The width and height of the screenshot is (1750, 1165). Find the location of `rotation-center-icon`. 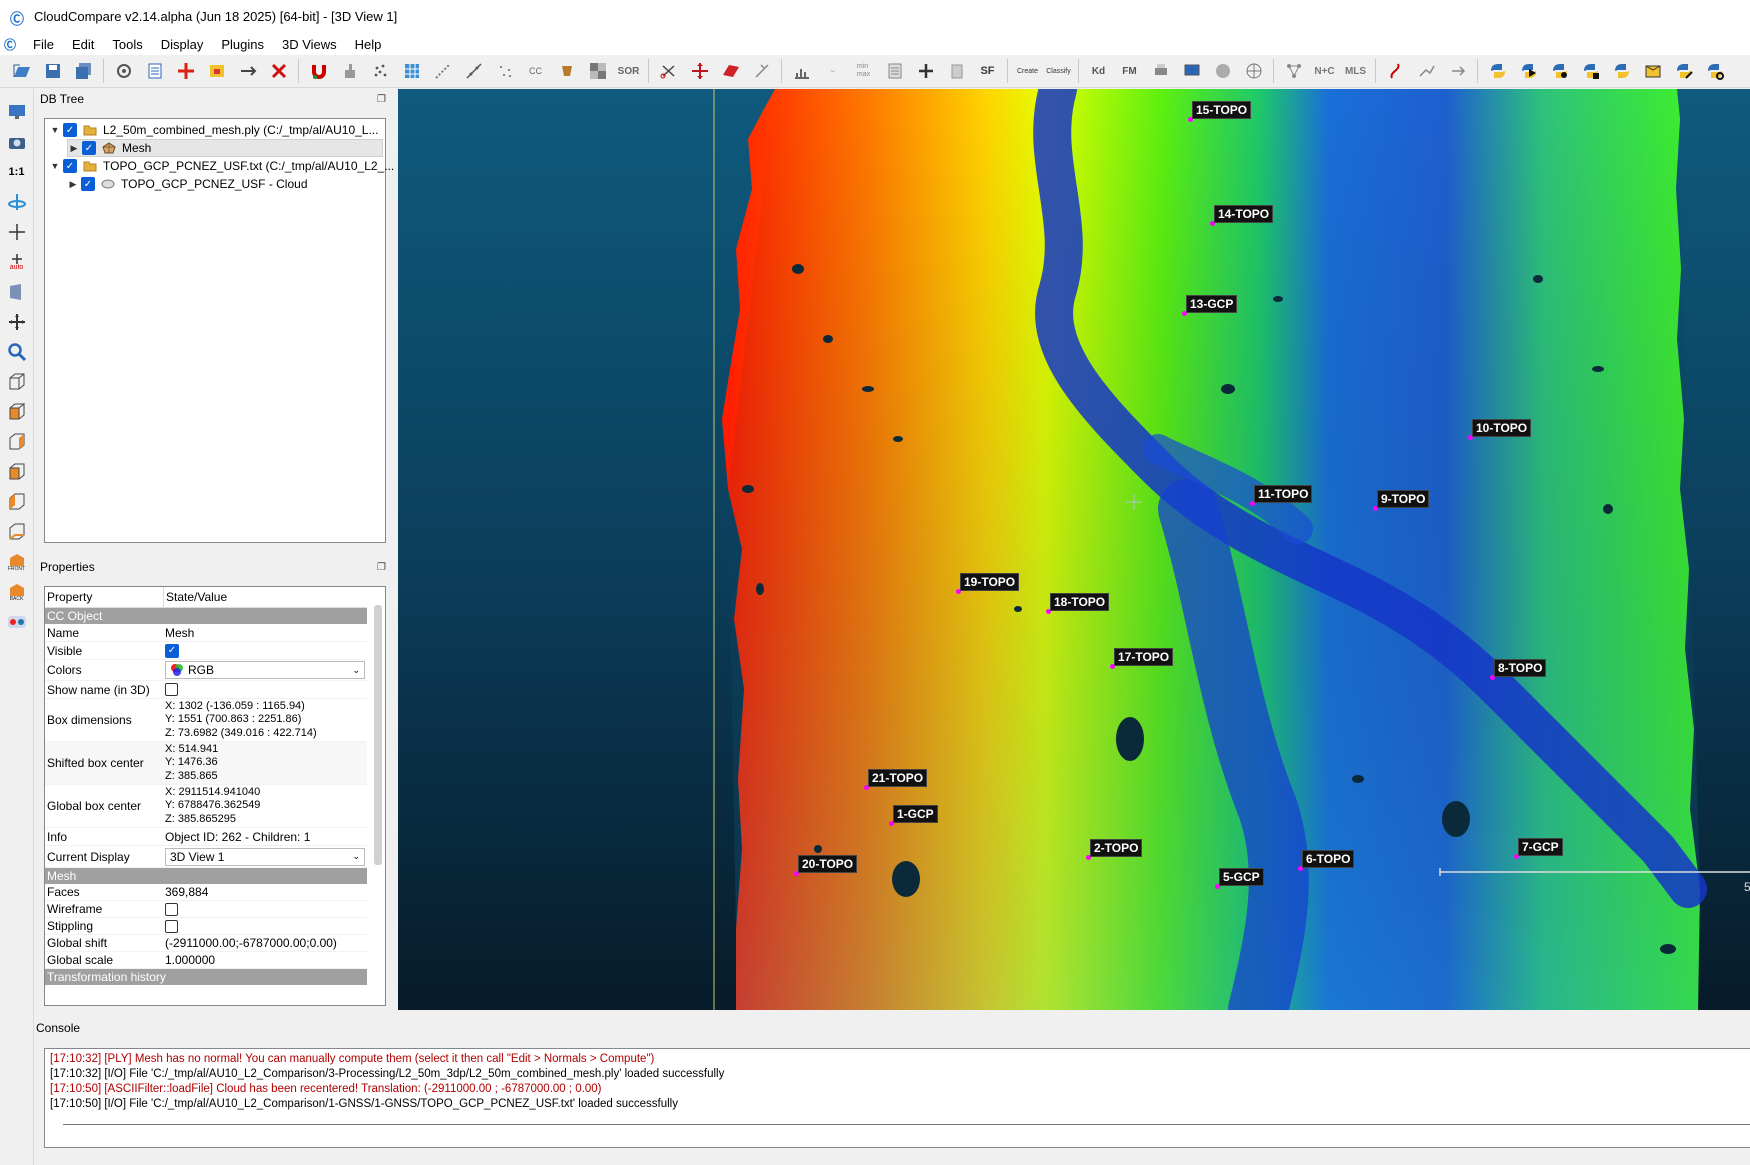

rotation-center-icon is located at coordinates (17, 202).